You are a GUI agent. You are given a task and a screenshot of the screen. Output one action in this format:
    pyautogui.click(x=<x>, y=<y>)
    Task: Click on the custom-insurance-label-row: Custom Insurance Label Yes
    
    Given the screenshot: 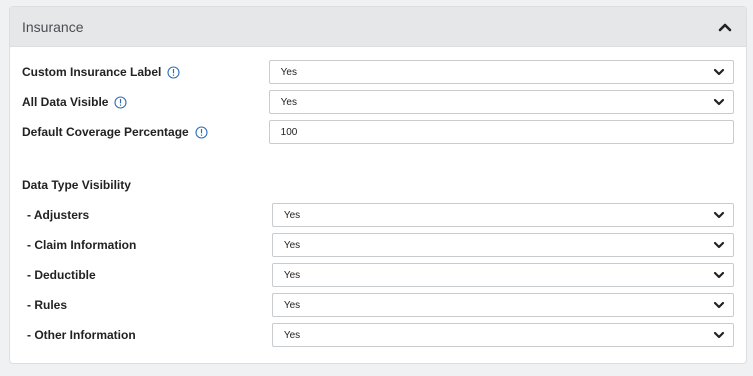 What is the action you would take?
    pyautogui.click(x=378, y=72)
    